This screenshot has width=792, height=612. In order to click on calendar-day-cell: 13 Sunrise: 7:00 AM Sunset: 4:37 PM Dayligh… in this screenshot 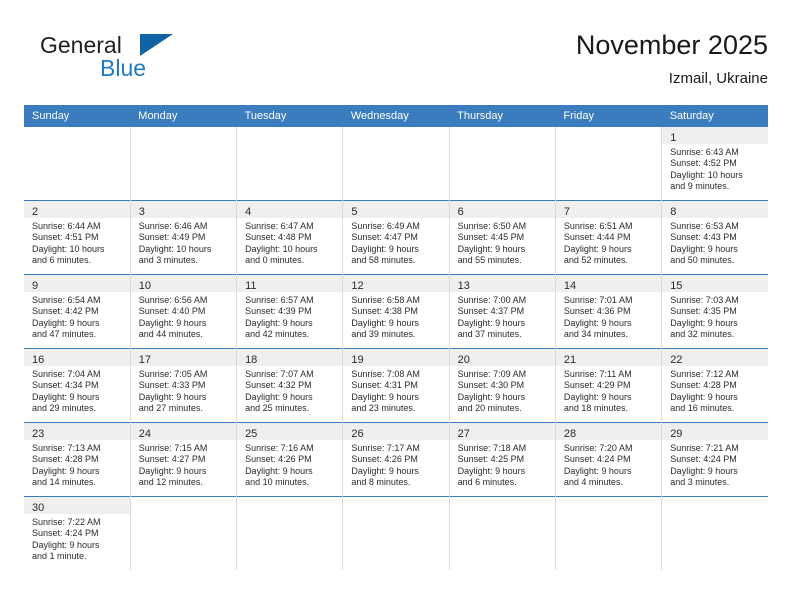, I will do `click(502, 311)`.